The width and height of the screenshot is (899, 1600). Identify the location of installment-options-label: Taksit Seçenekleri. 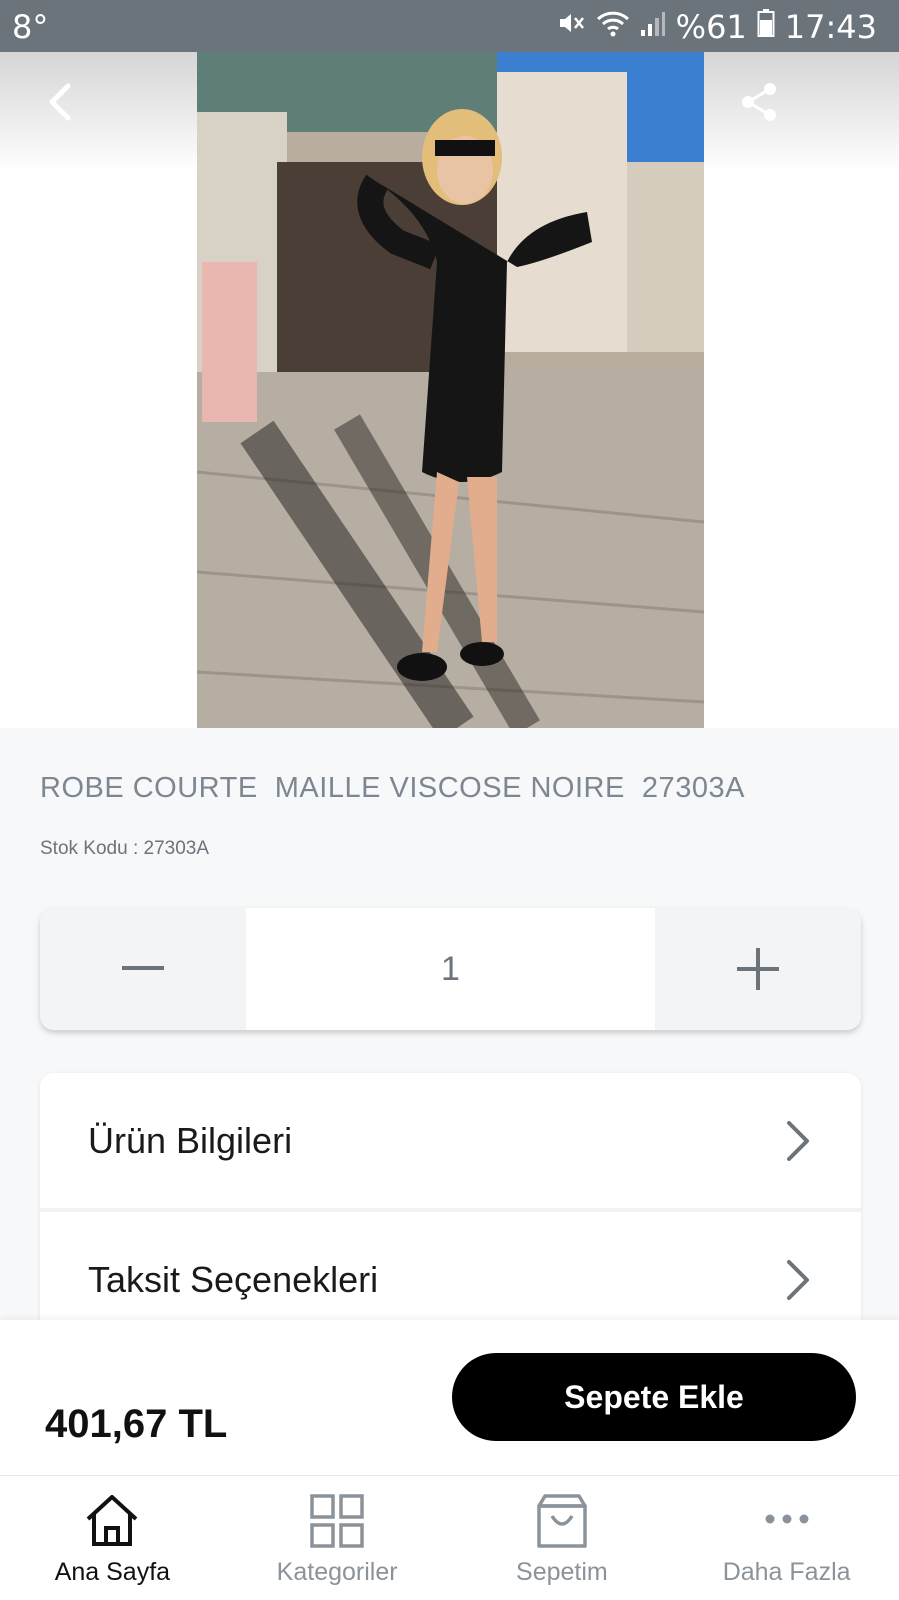
(233, 1279).